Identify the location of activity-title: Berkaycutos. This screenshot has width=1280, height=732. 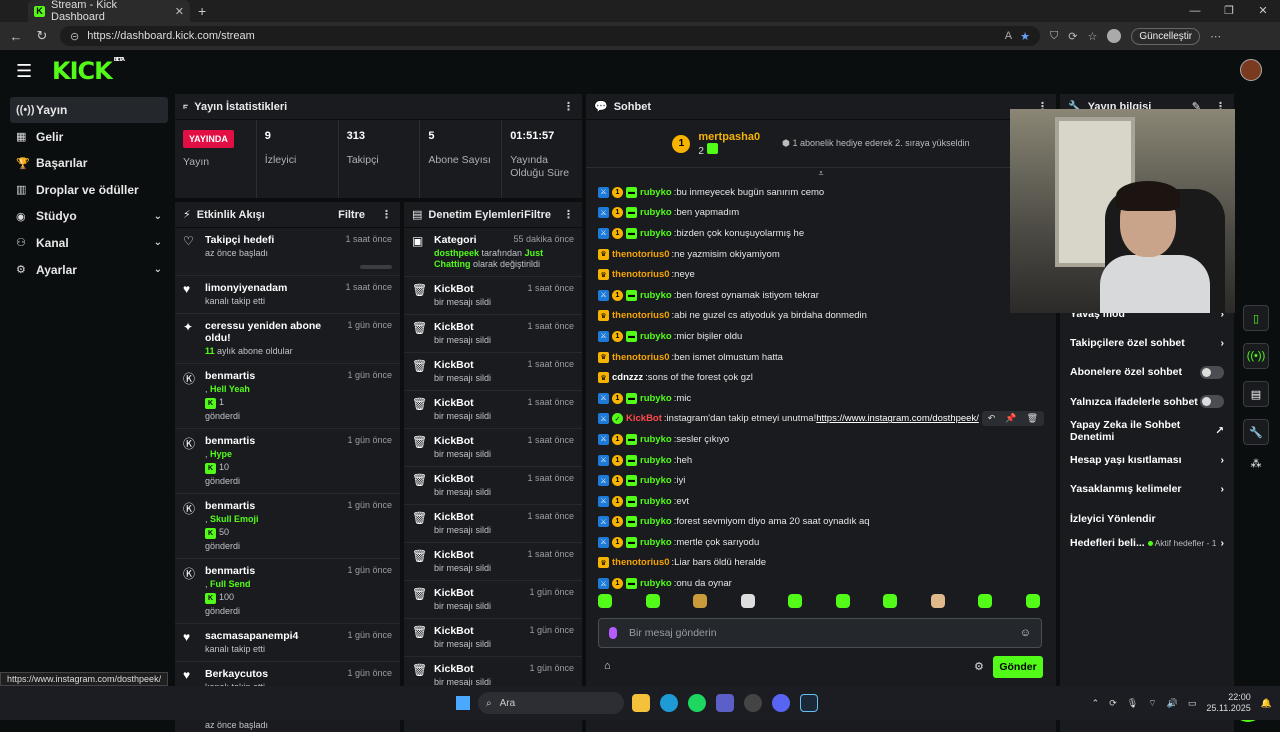
(276, 674).